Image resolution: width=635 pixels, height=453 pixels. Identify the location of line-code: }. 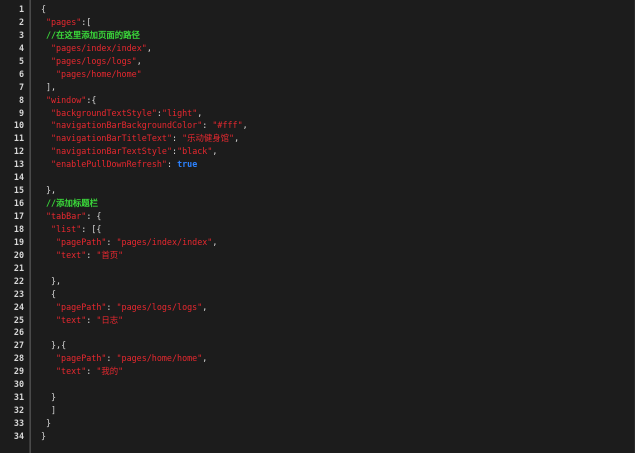
(43, 436).